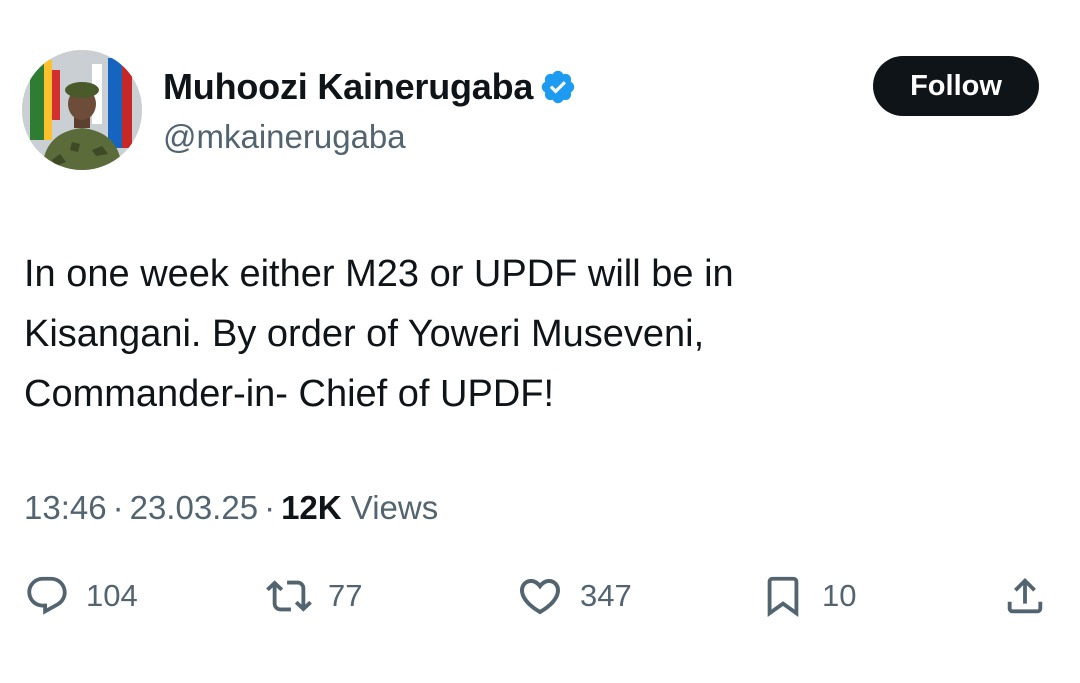 This screenshot has height=683, width=1080. Describe the element at coordinates (345, 595) in the screenshot. I see `repost-count: 77` at that location.